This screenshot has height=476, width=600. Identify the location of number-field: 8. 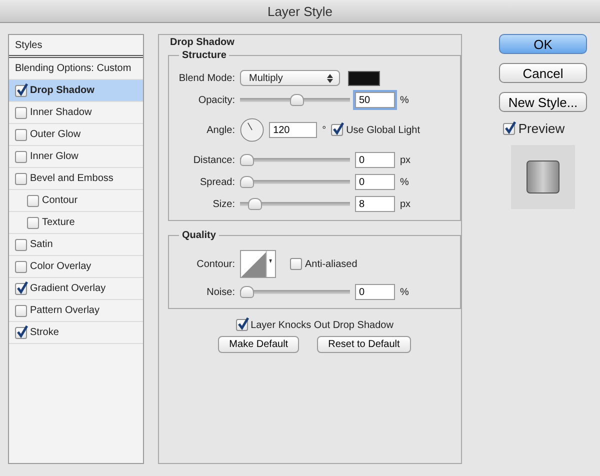
(375, 204).